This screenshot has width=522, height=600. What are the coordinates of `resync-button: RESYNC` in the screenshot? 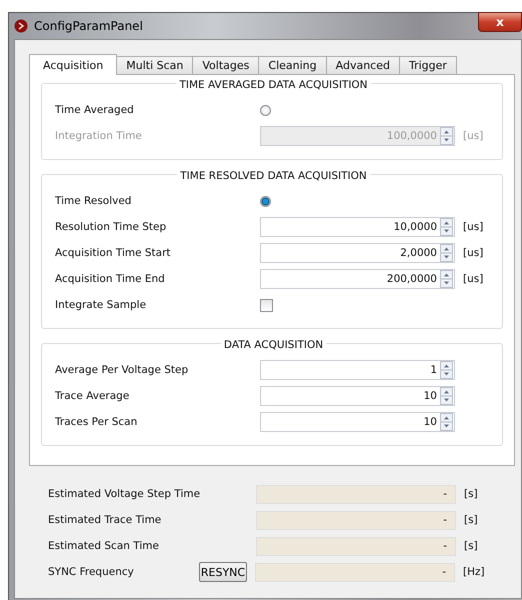 It's located at (223, 572).